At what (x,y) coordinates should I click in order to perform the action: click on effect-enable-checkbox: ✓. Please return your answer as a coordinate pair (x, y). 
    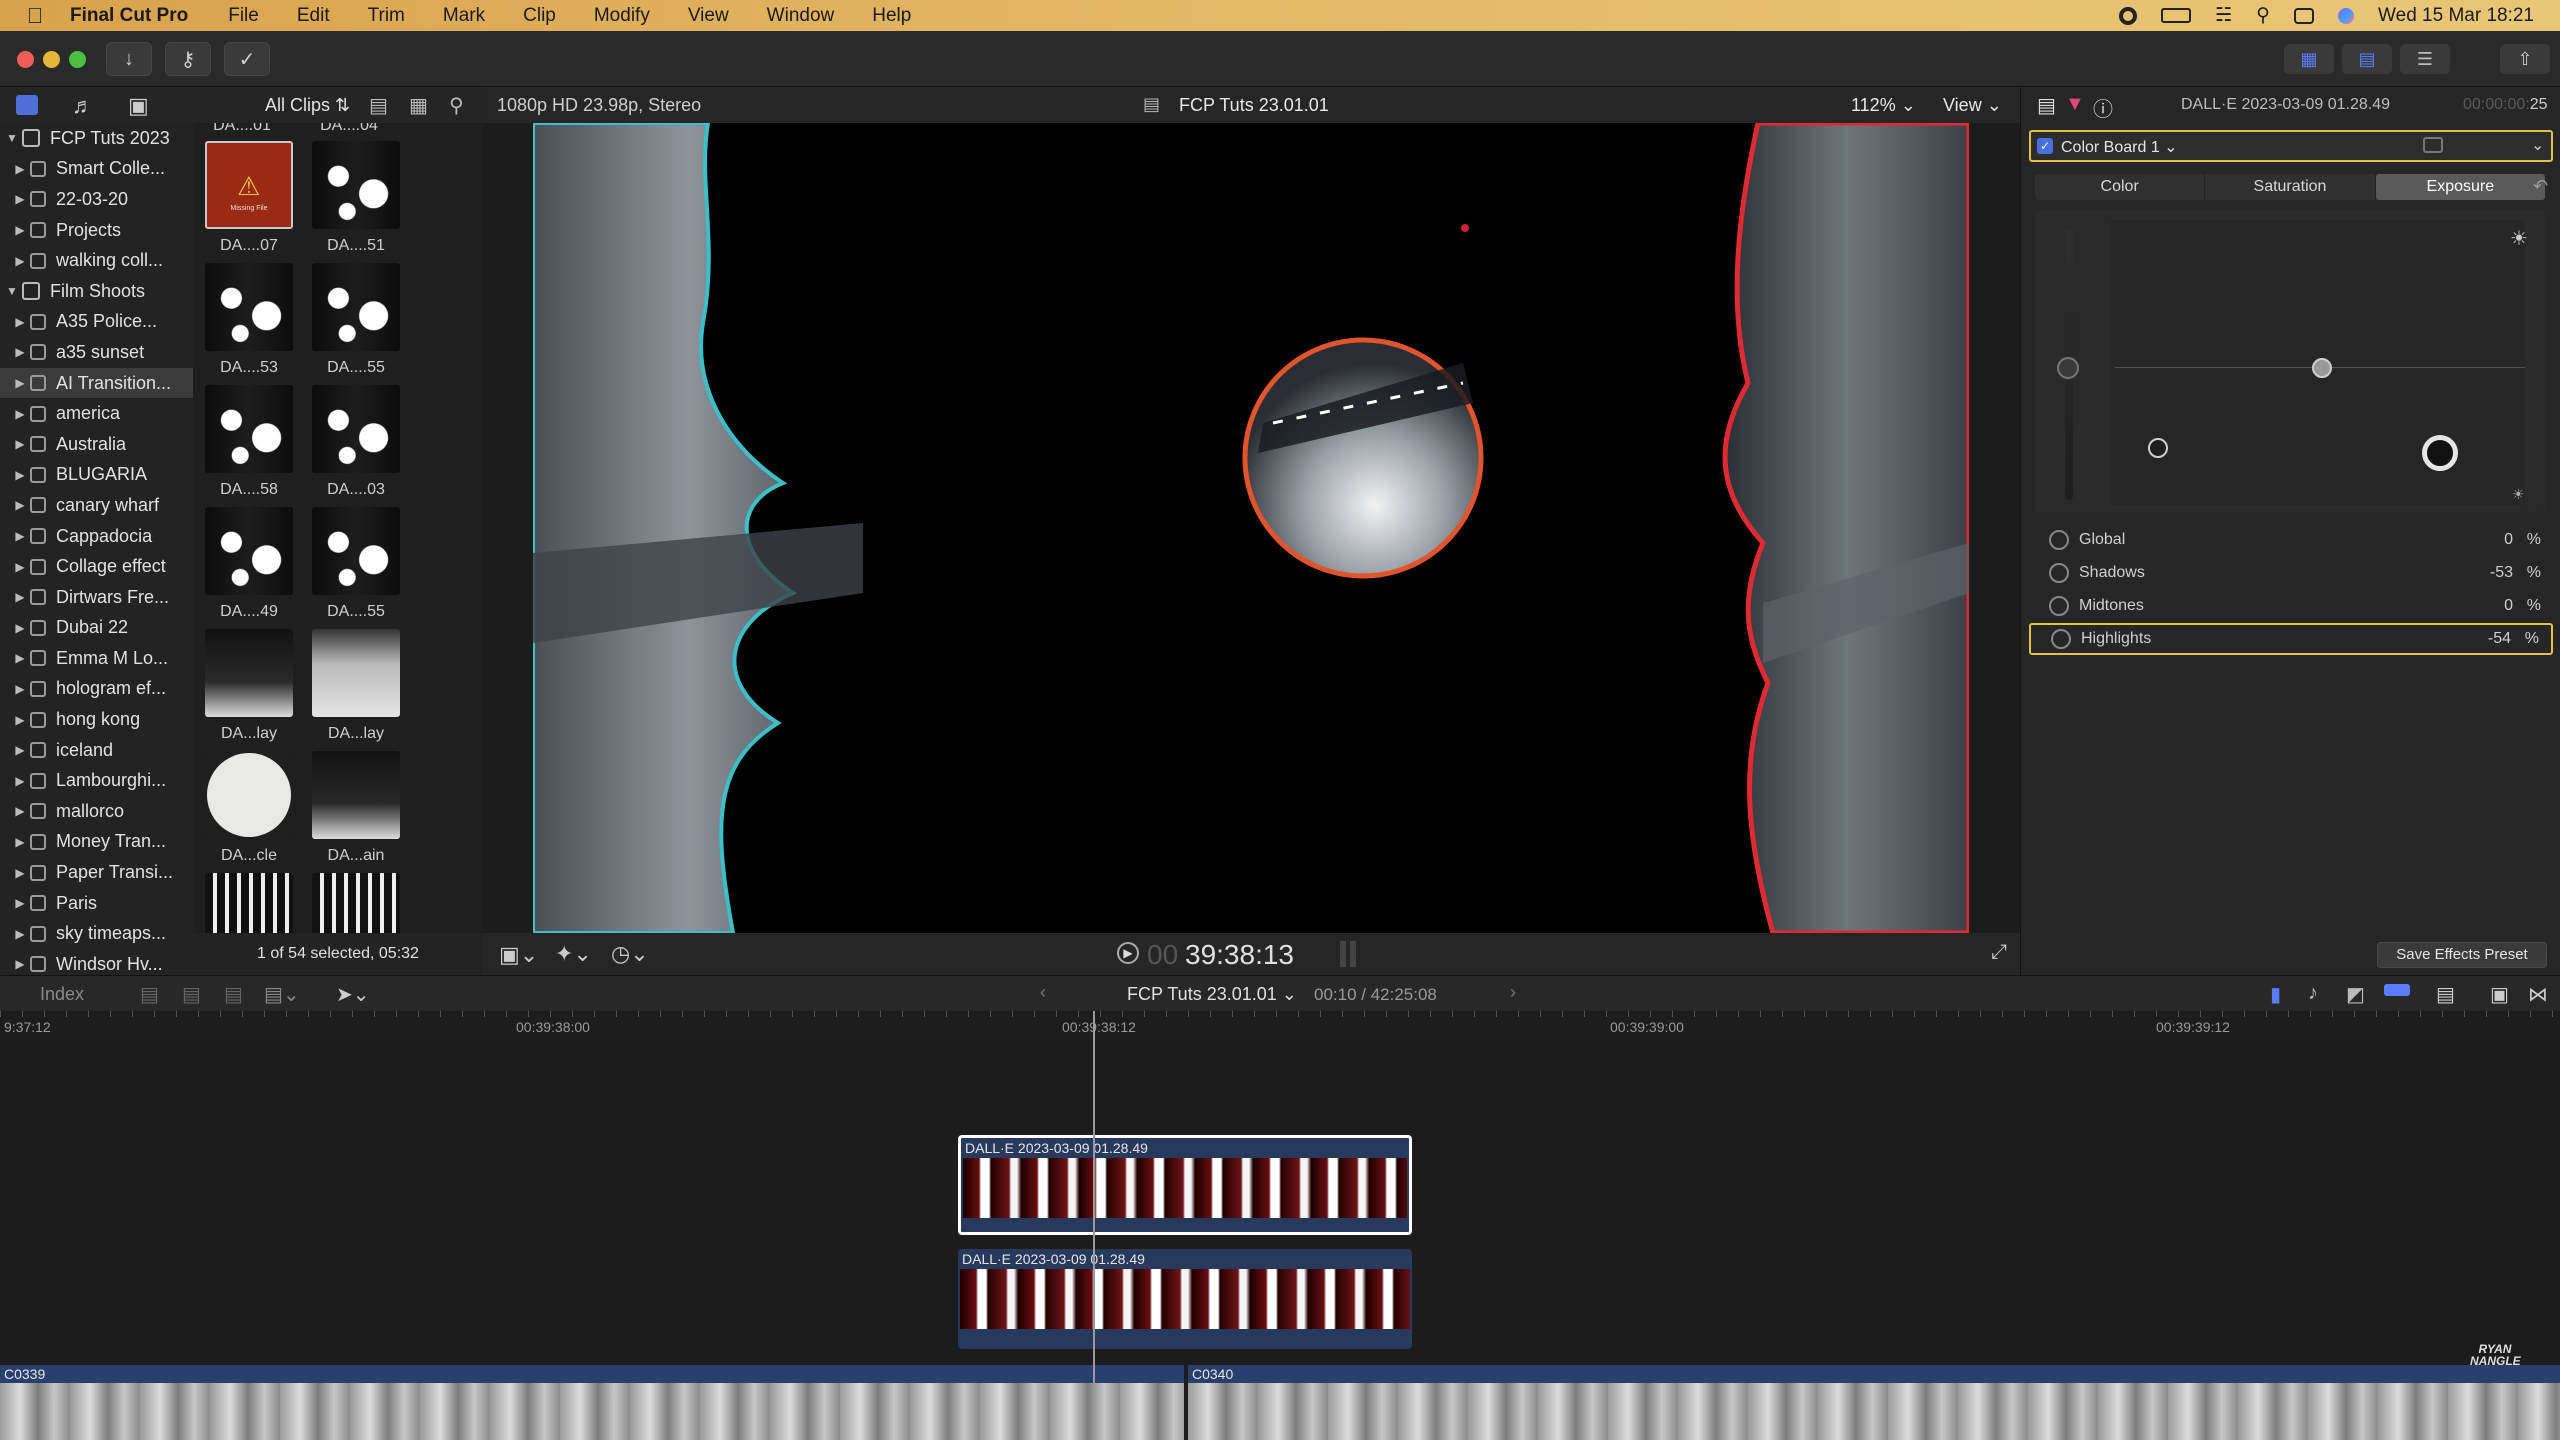
    Looking at the image, I should click on (2045, 146).